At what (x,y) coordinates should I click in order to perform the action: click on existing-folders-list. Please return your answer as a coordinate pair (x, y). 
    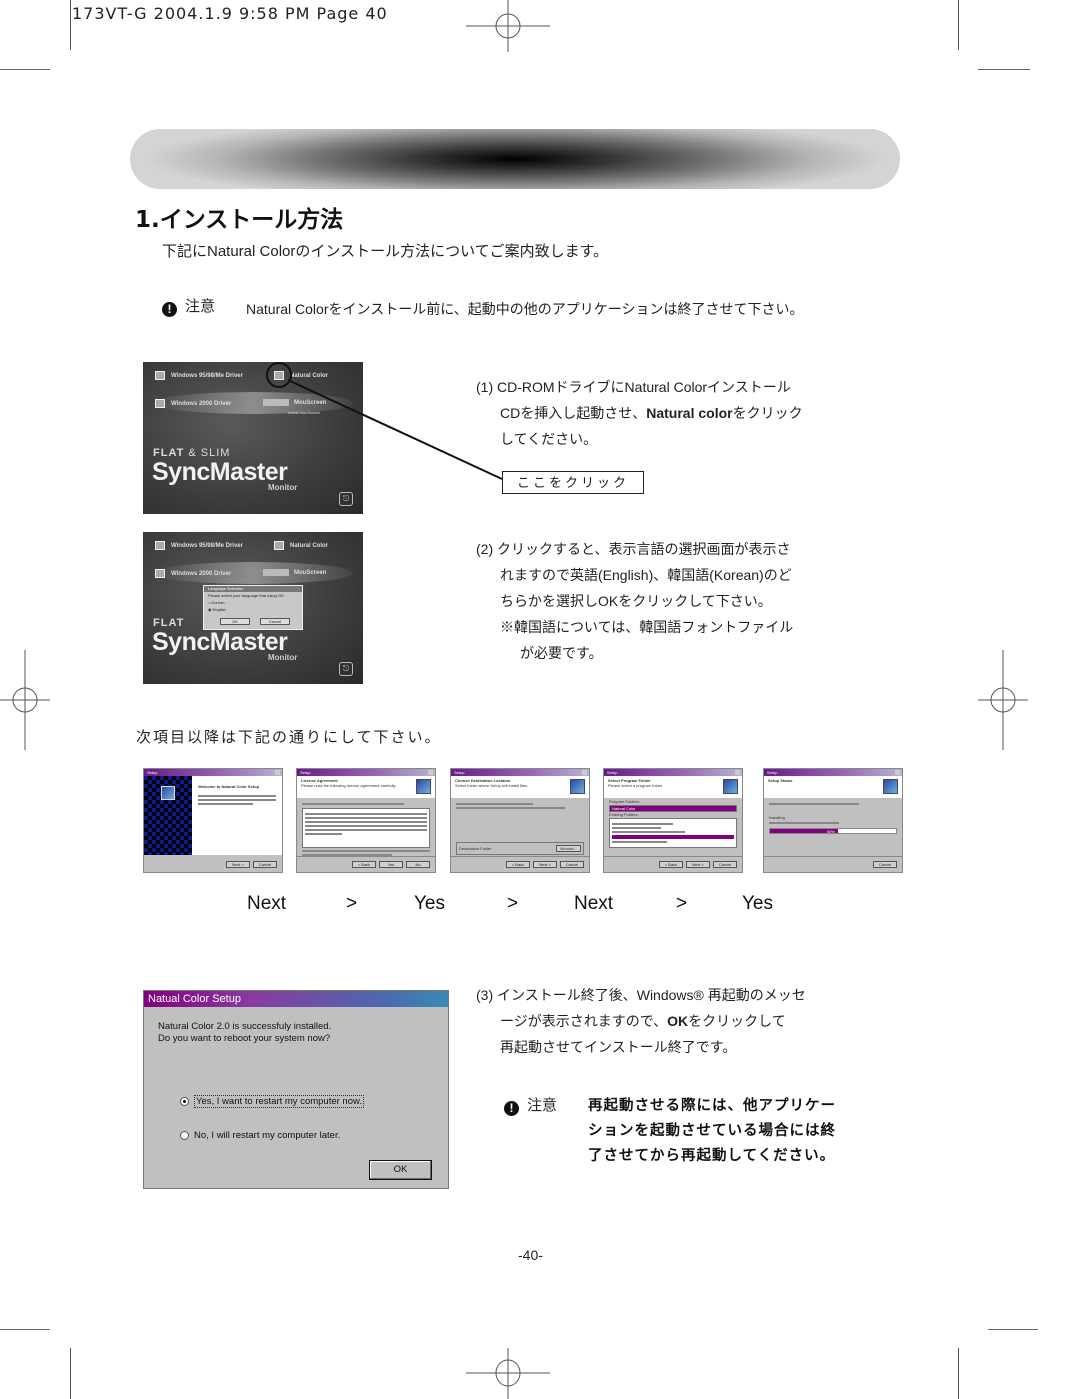
    Looking at the image, I should click on (673, 833).